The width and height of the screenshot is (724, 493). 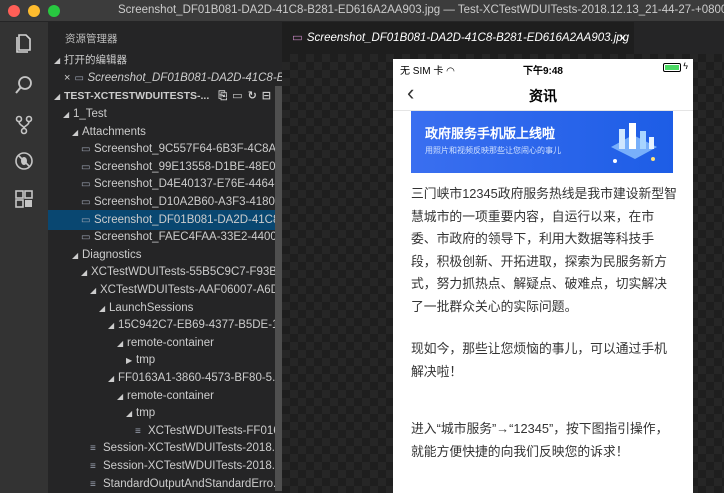 What do you see at coordinates (634, 143) in the screenshot?
I see `city-illustration` at bounding box center [634, 143].